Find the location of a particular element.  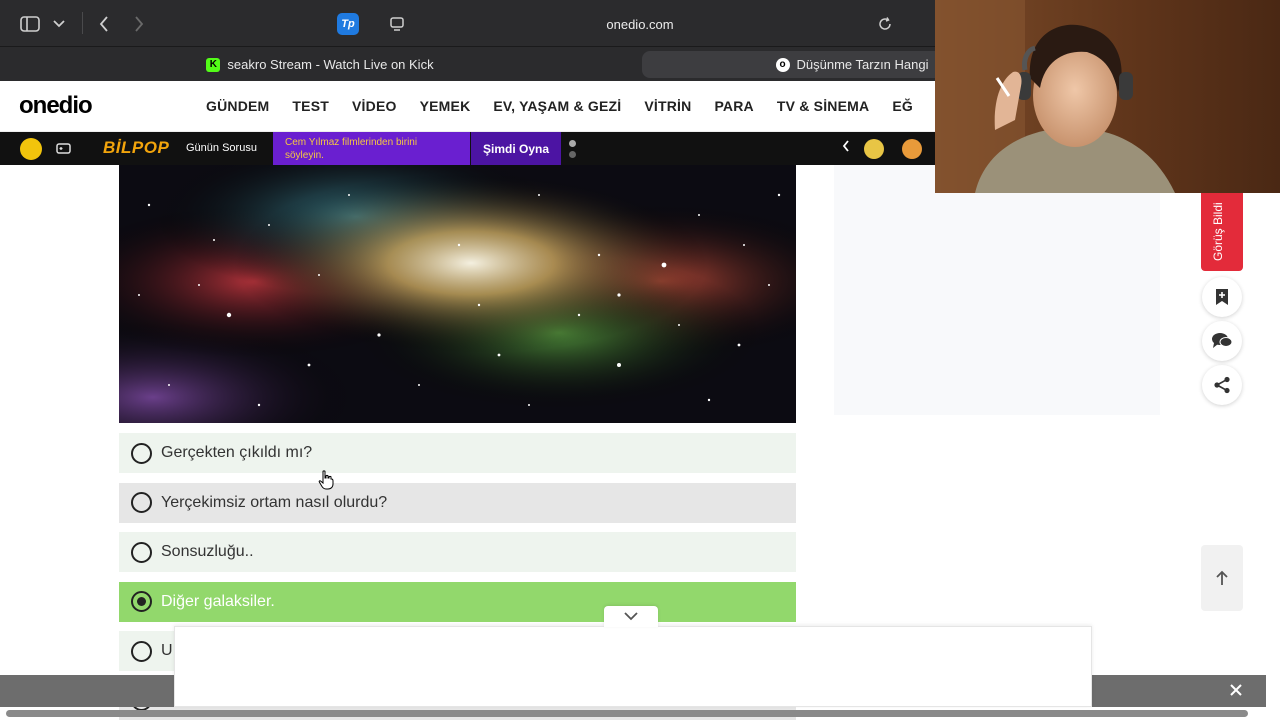

nav-item-tv-sinema: TV & SİNEMA is located at coordinates (823, 106).